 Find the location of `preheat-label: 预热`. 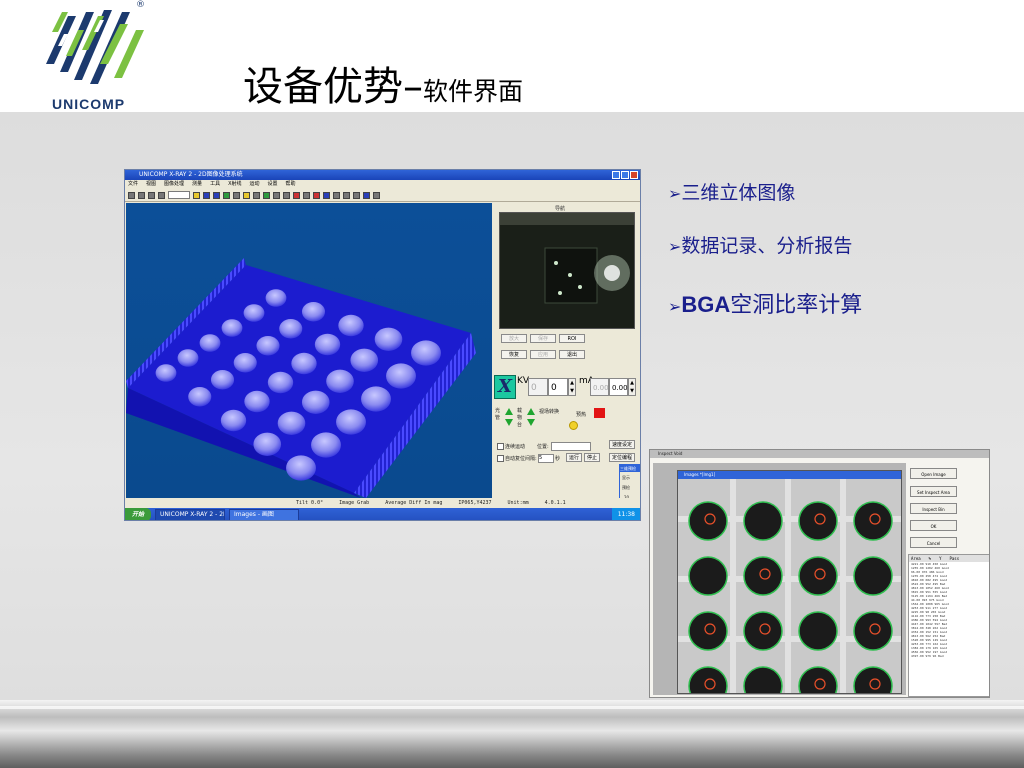

preheat-label: 预热 is located at coordinates (581, 415).